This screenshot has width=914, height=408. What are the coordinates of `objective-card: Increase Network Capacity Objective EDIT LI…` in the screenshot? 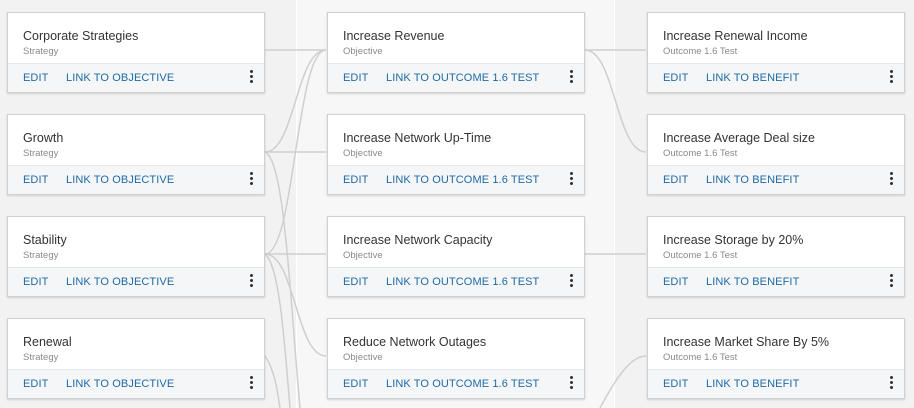 It's located at (456, 256).